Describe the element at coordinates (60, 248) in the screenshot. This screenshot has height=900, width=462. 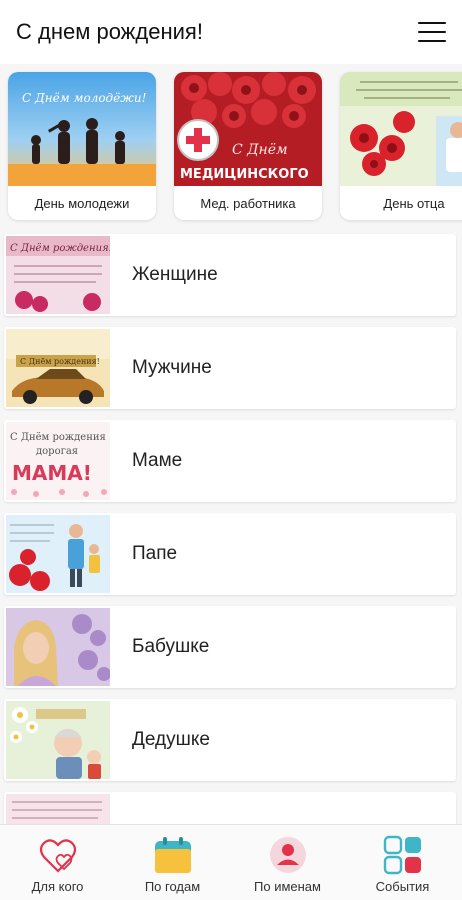
I see `woman-thumb-text: С Днём рождения!` at that location.